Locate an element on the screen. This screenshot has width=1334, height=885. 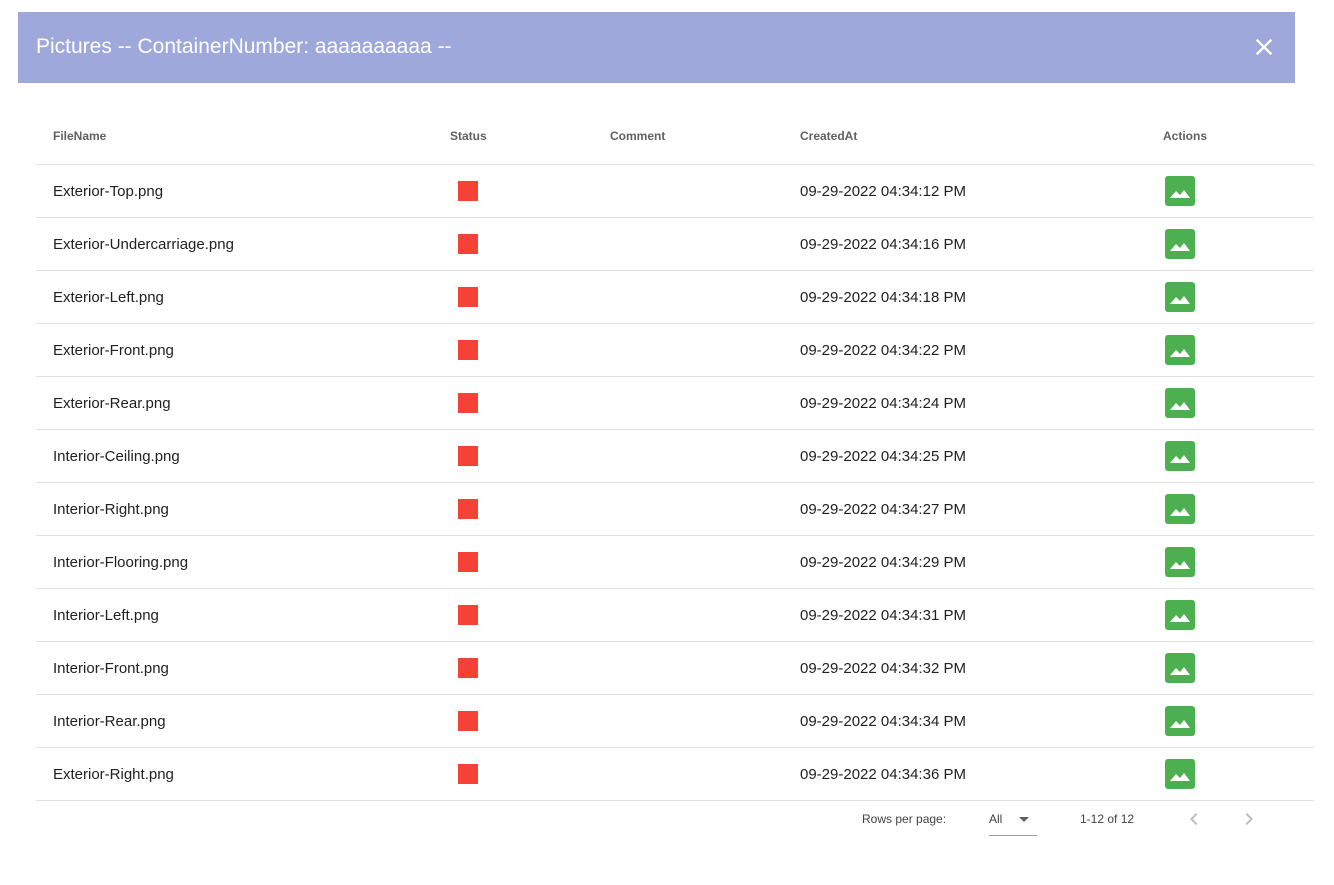
filename-cell: Exterior-Left.png is located at coordinates (234, 297).